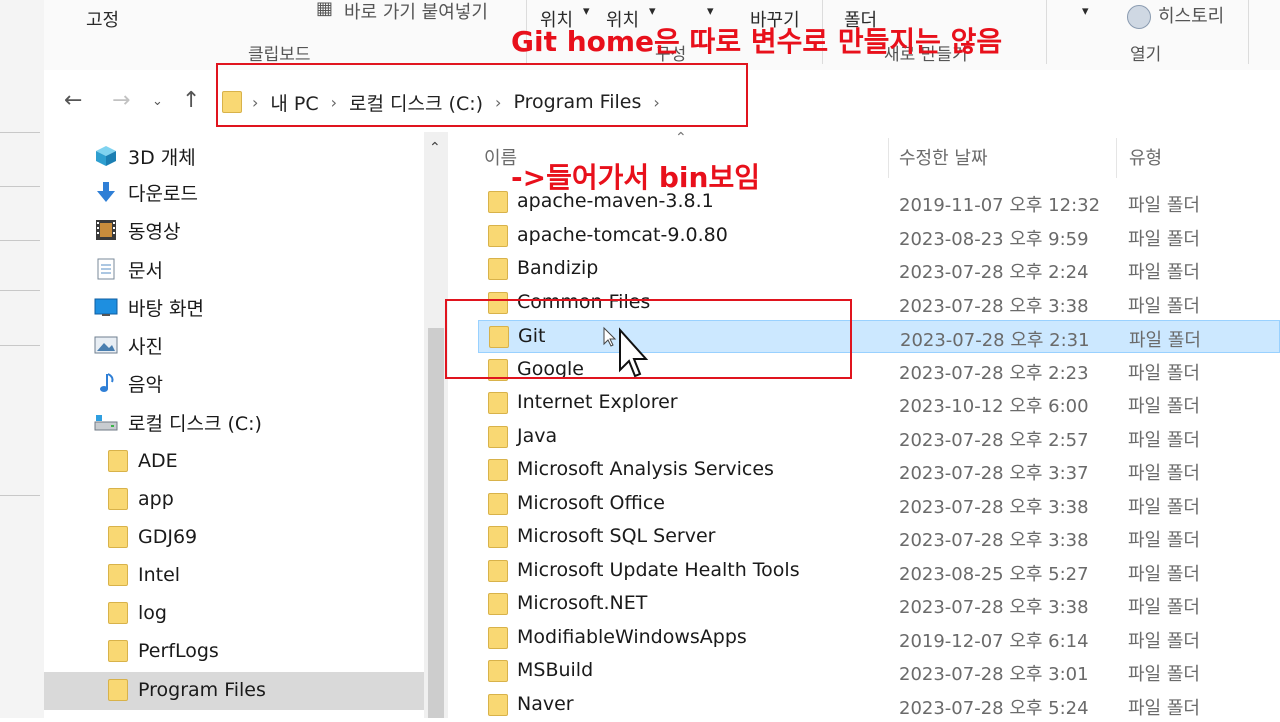 Image resolution: width=1280 pixels, height=722 pixels. I want to click on column-header-date: 수정한 날짜, so click(943, 157).